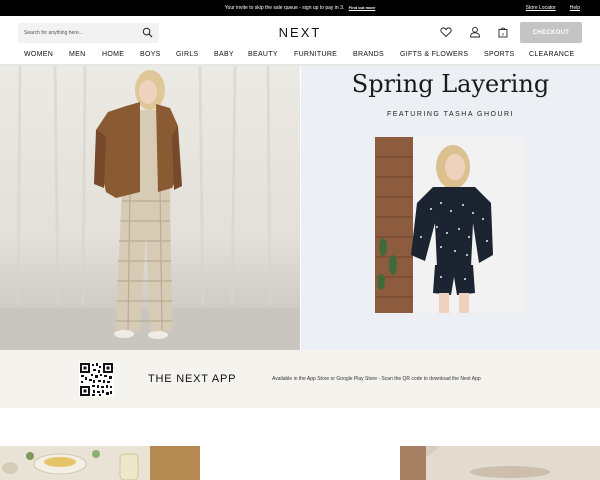 The width and height of the screenshot is (600, 480). What do you see at coordinates (77, 54) in the screenshot?
I see `nav-item-men: MEN` at bounding box center [77, 54].